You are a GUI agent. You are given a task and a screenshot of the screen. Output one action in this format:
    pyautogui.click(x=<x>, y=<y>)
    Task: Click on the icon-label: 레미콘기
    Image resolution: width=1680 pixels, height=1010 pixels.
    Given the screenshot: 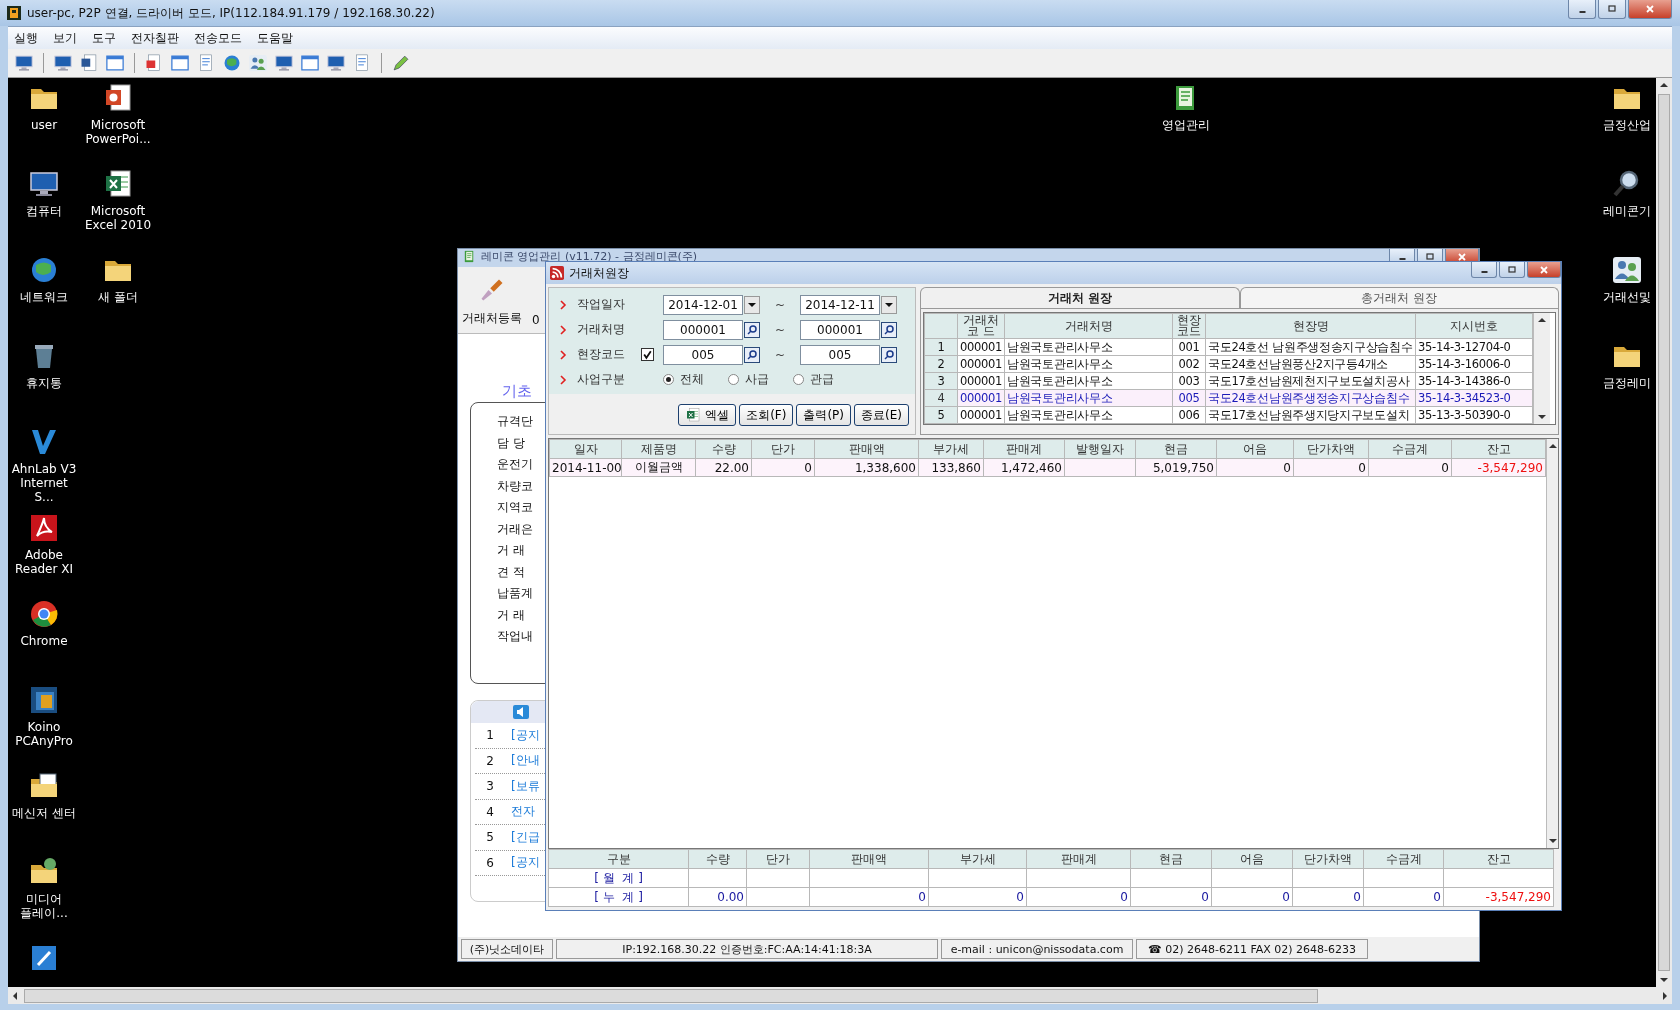 What is the action you would take?
    pyautogui.click(x=1624, y=211)
    